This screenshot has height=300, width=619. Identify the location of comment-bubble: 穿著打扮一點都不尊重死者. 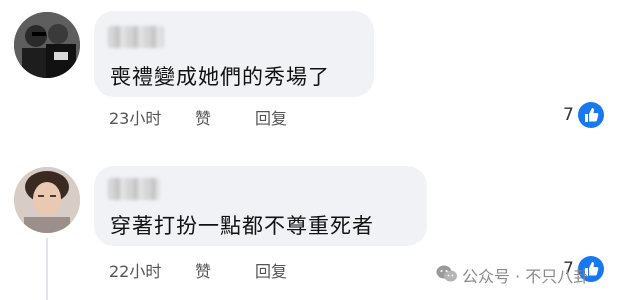
(260, 206).